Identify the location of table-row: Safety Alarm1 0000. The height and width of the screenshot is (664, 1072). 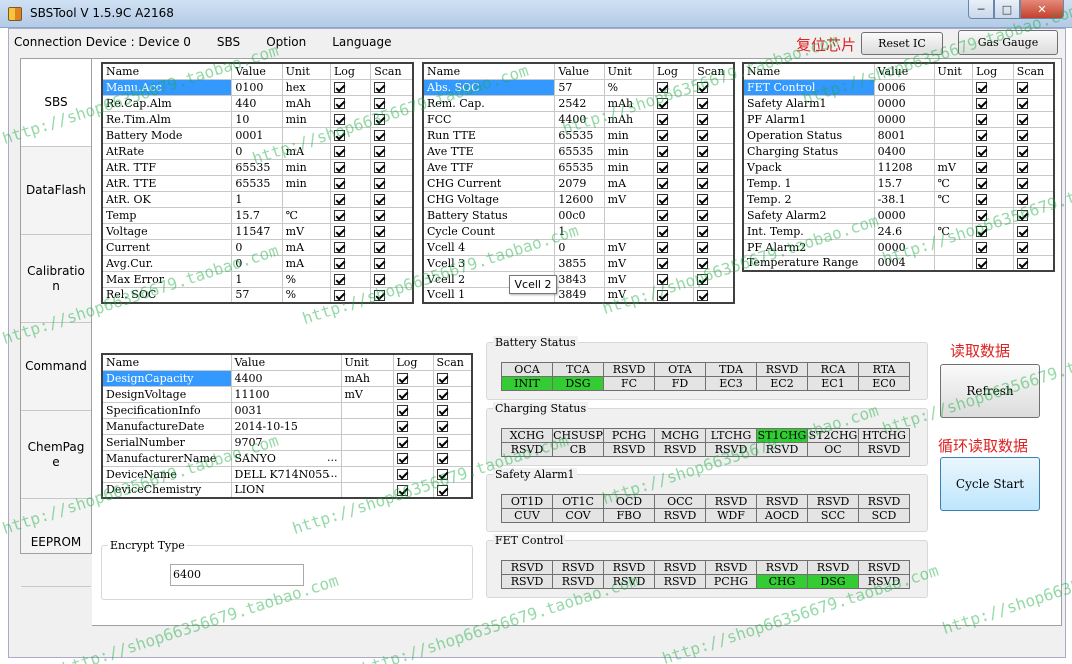
(898, 103).